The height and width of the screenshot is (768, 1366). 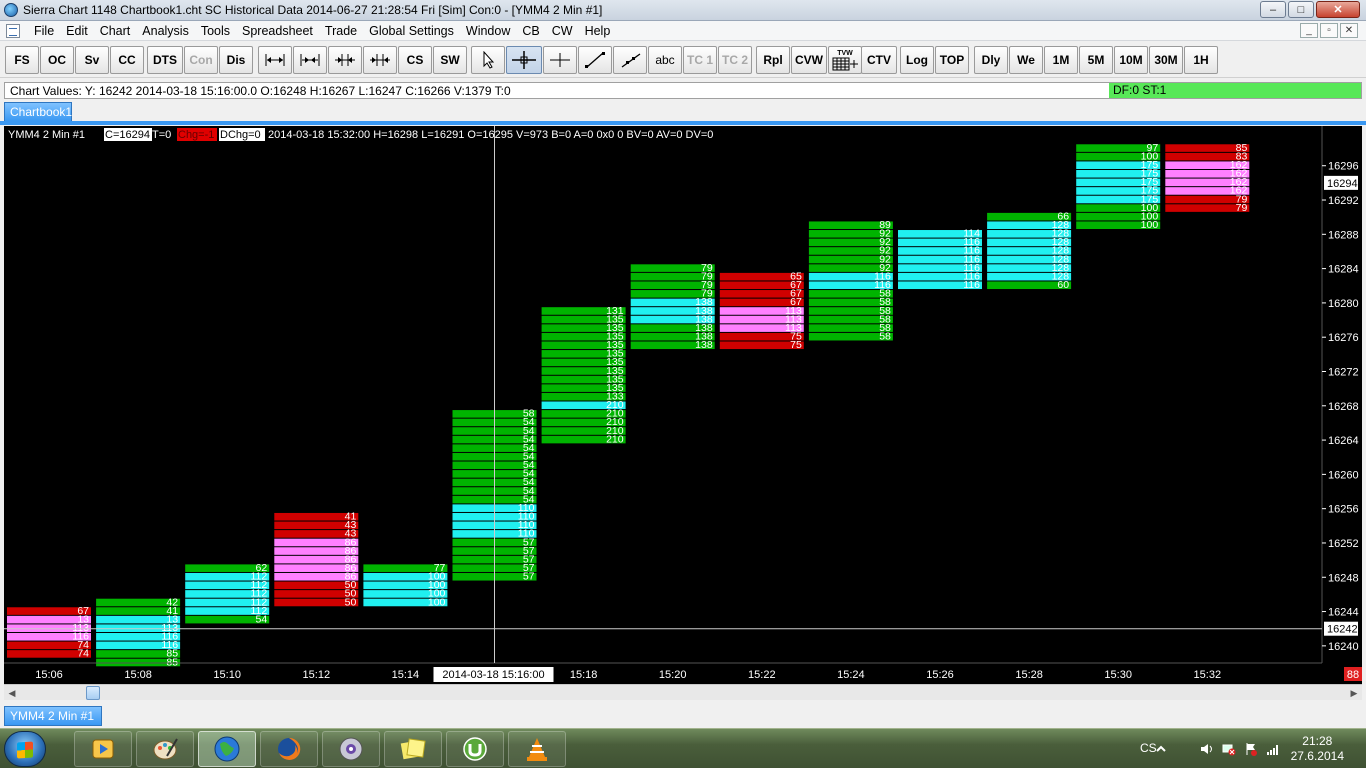 I want to click on network-warning-icon, so click(x=1229, y=749).